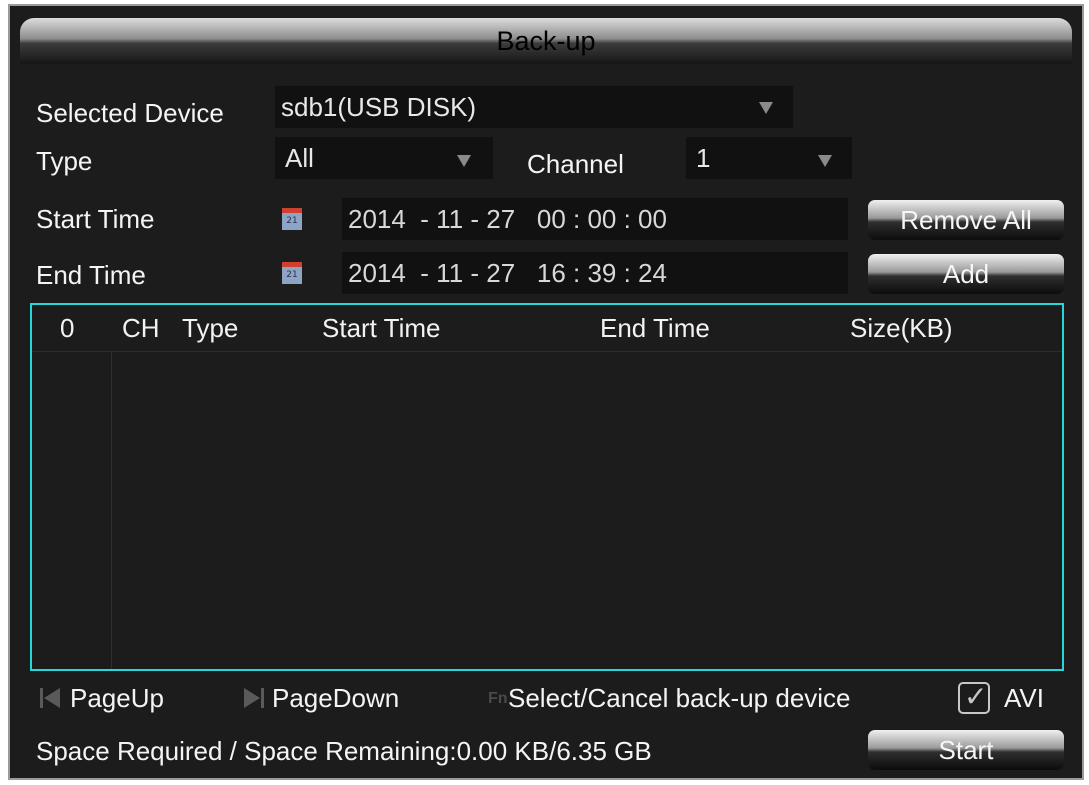  Describe the element at coordinates (210, 328) in the screenshot. I see `column-type: Type` at that location.